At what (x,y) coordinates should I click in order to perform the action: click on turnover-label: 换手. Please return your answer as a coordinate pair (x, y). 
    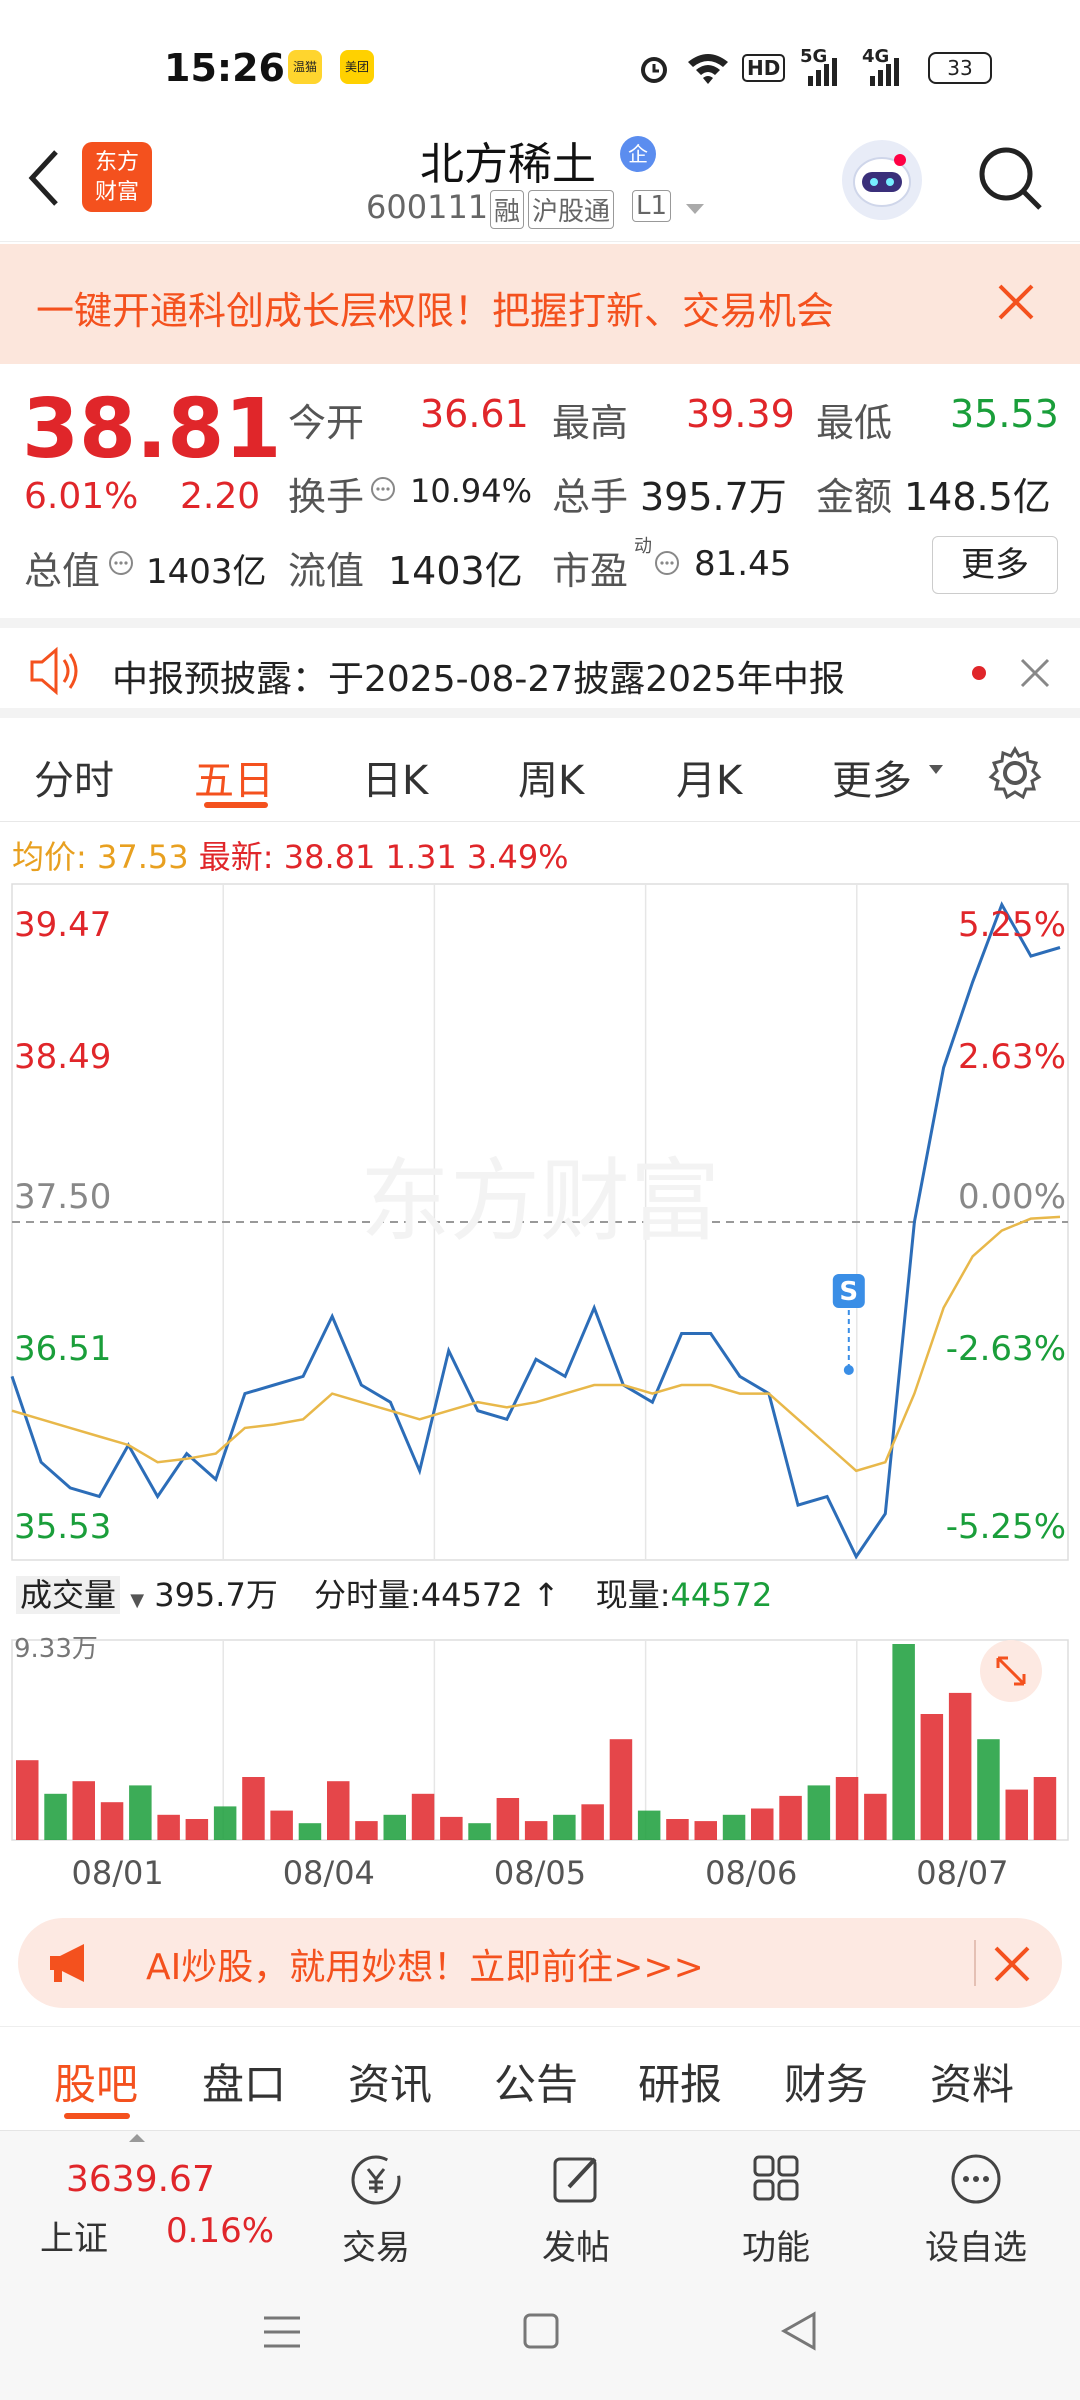
    Looking at the image, I should click on (326, 497).